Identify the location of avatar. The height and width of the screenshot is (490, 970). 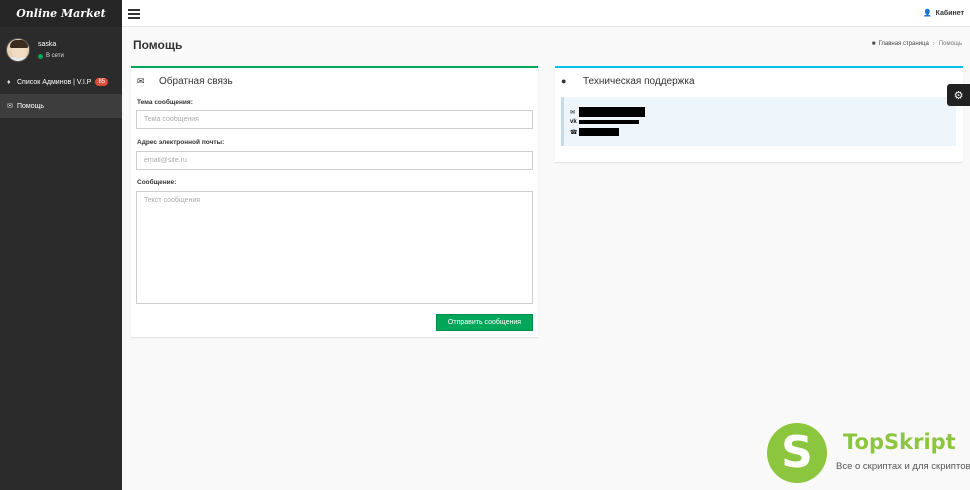
(18, 50).